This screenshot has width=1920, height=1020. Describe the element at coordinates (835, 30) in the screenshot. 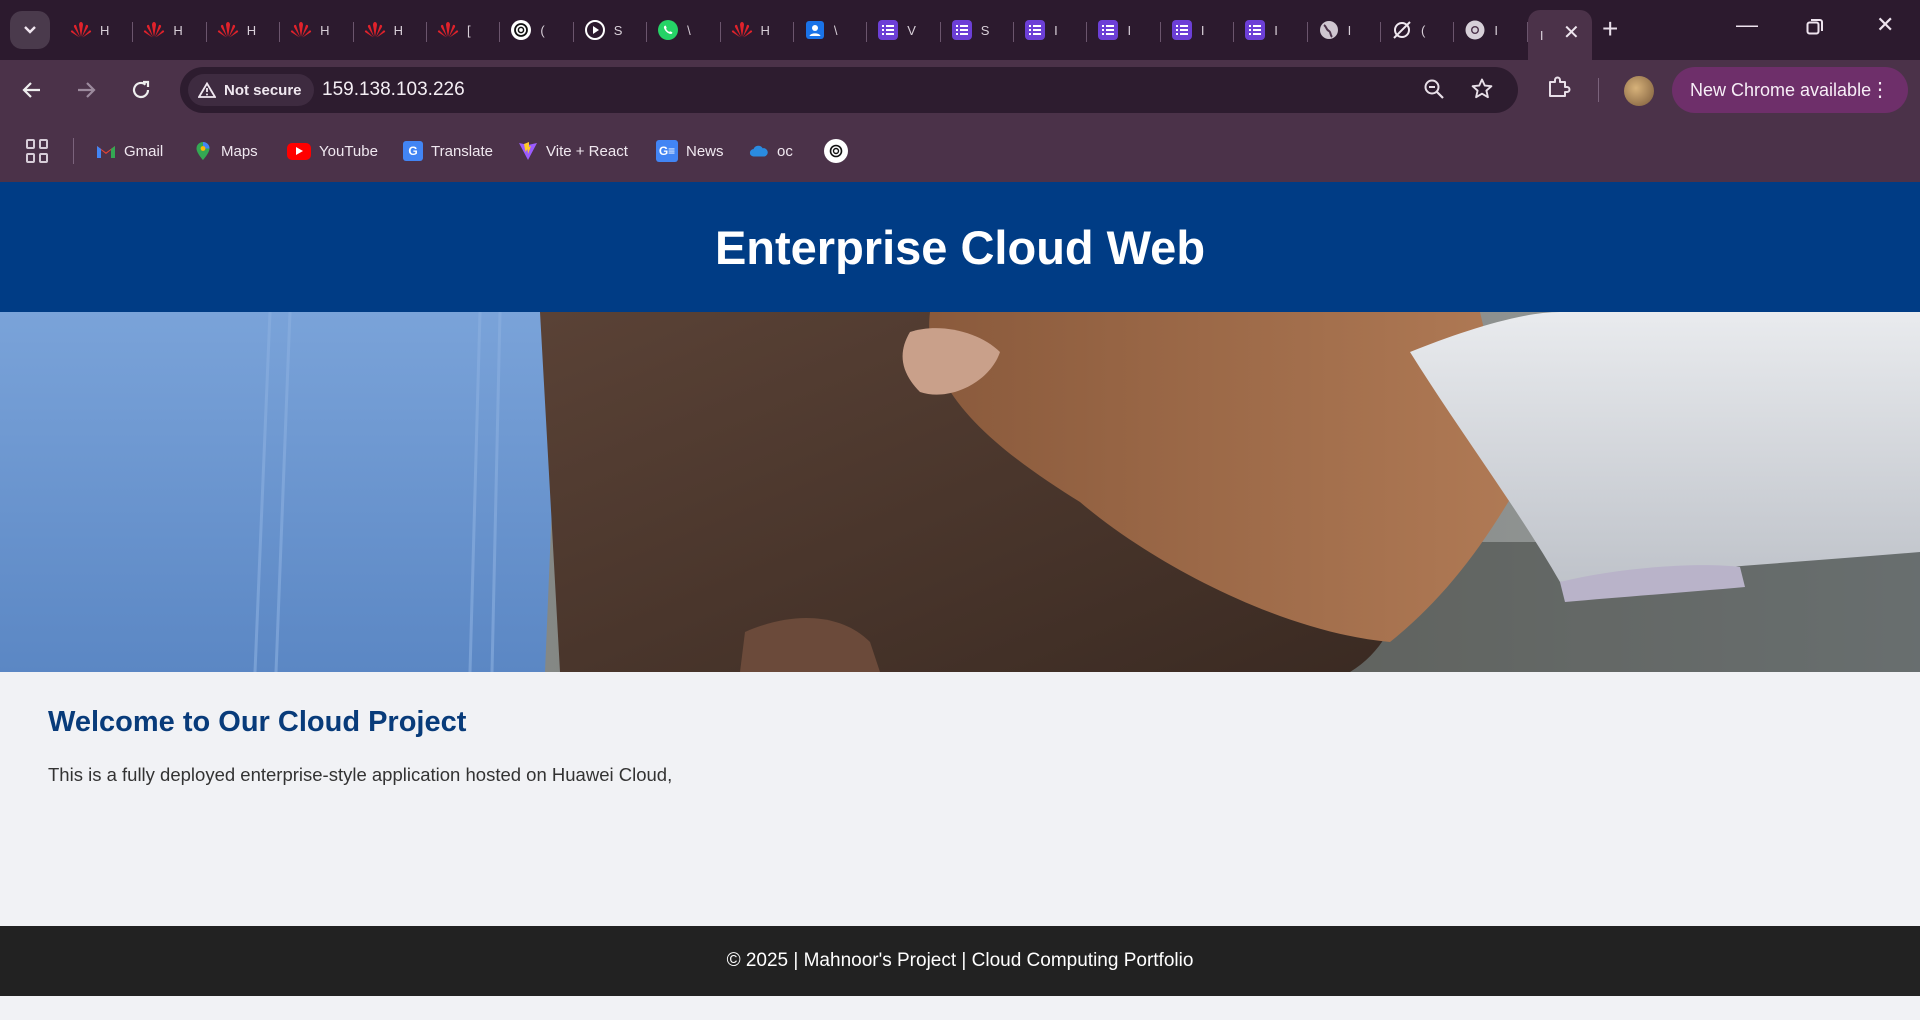

I see `tab-title: \` at that location.